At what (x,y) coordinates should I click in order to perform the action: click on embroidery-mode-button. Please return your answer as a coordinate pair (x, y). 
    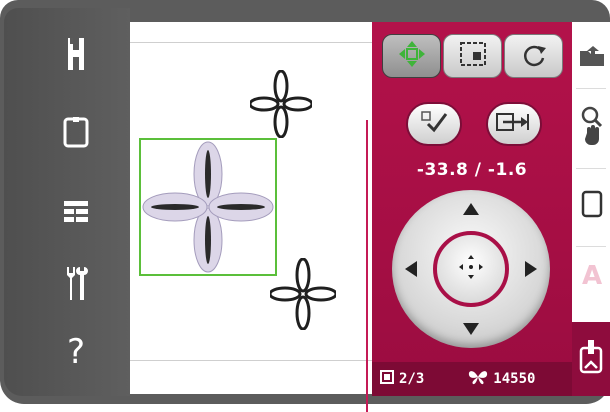
    Looking at the image, I should click on (591, 359).